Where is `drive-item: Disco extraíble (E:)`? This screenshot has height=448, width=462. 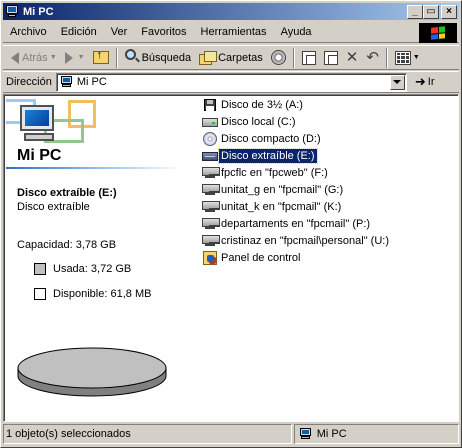 drive-item: Disco extraíble (E:) is located at coordinates (260, 156).